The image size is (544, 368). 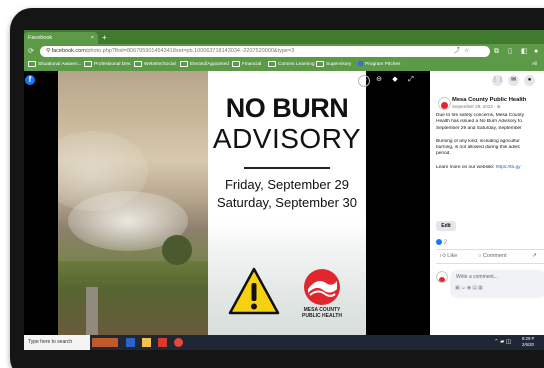 What do you see at coordinates (457, 51) in the screenshot?
I see `share-icon: ⤴` at bounding box center [457, 51].